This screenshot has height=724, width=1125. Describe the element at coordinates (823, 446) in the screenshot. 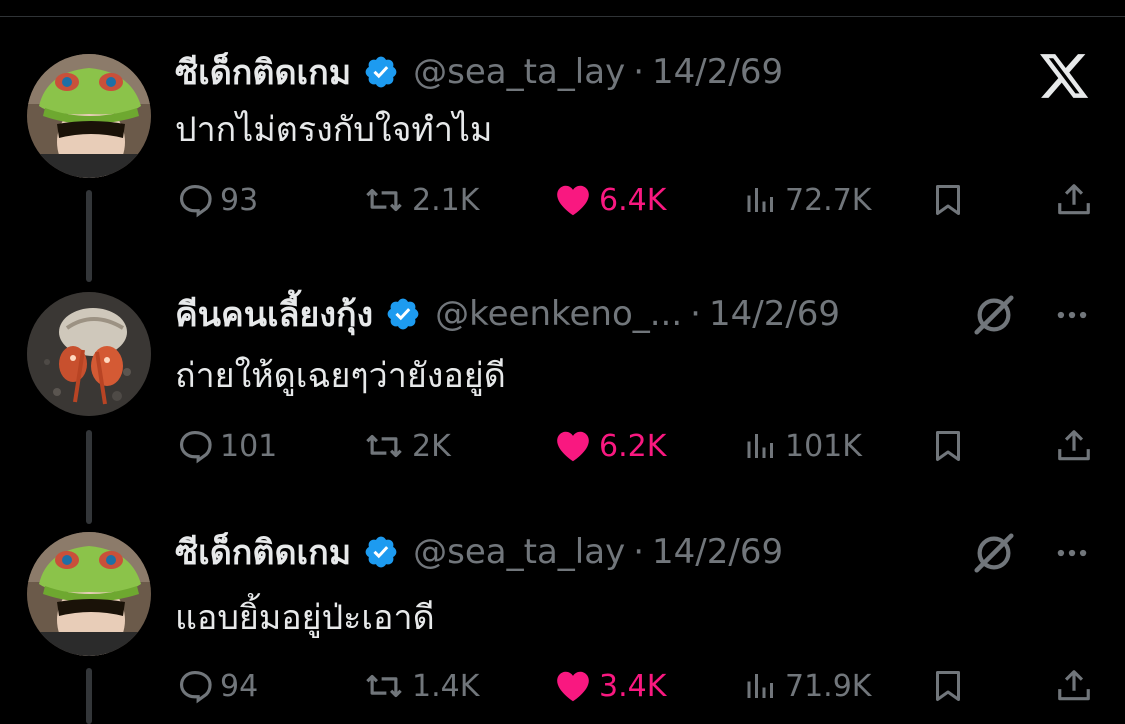

I see `views-count: 101K` at that location.